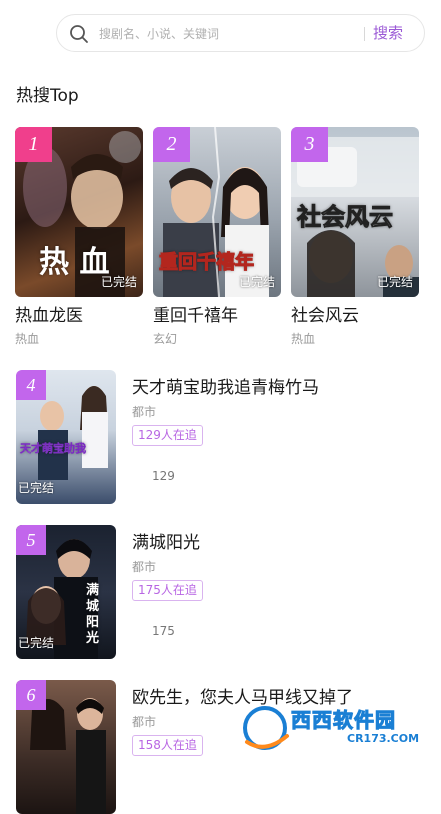 This screenshot has width=441, height=814. What do you see at coordinates (31, 695) in the screenshot?
I see `rank-badge: 6` at bounding box center [31, 695].